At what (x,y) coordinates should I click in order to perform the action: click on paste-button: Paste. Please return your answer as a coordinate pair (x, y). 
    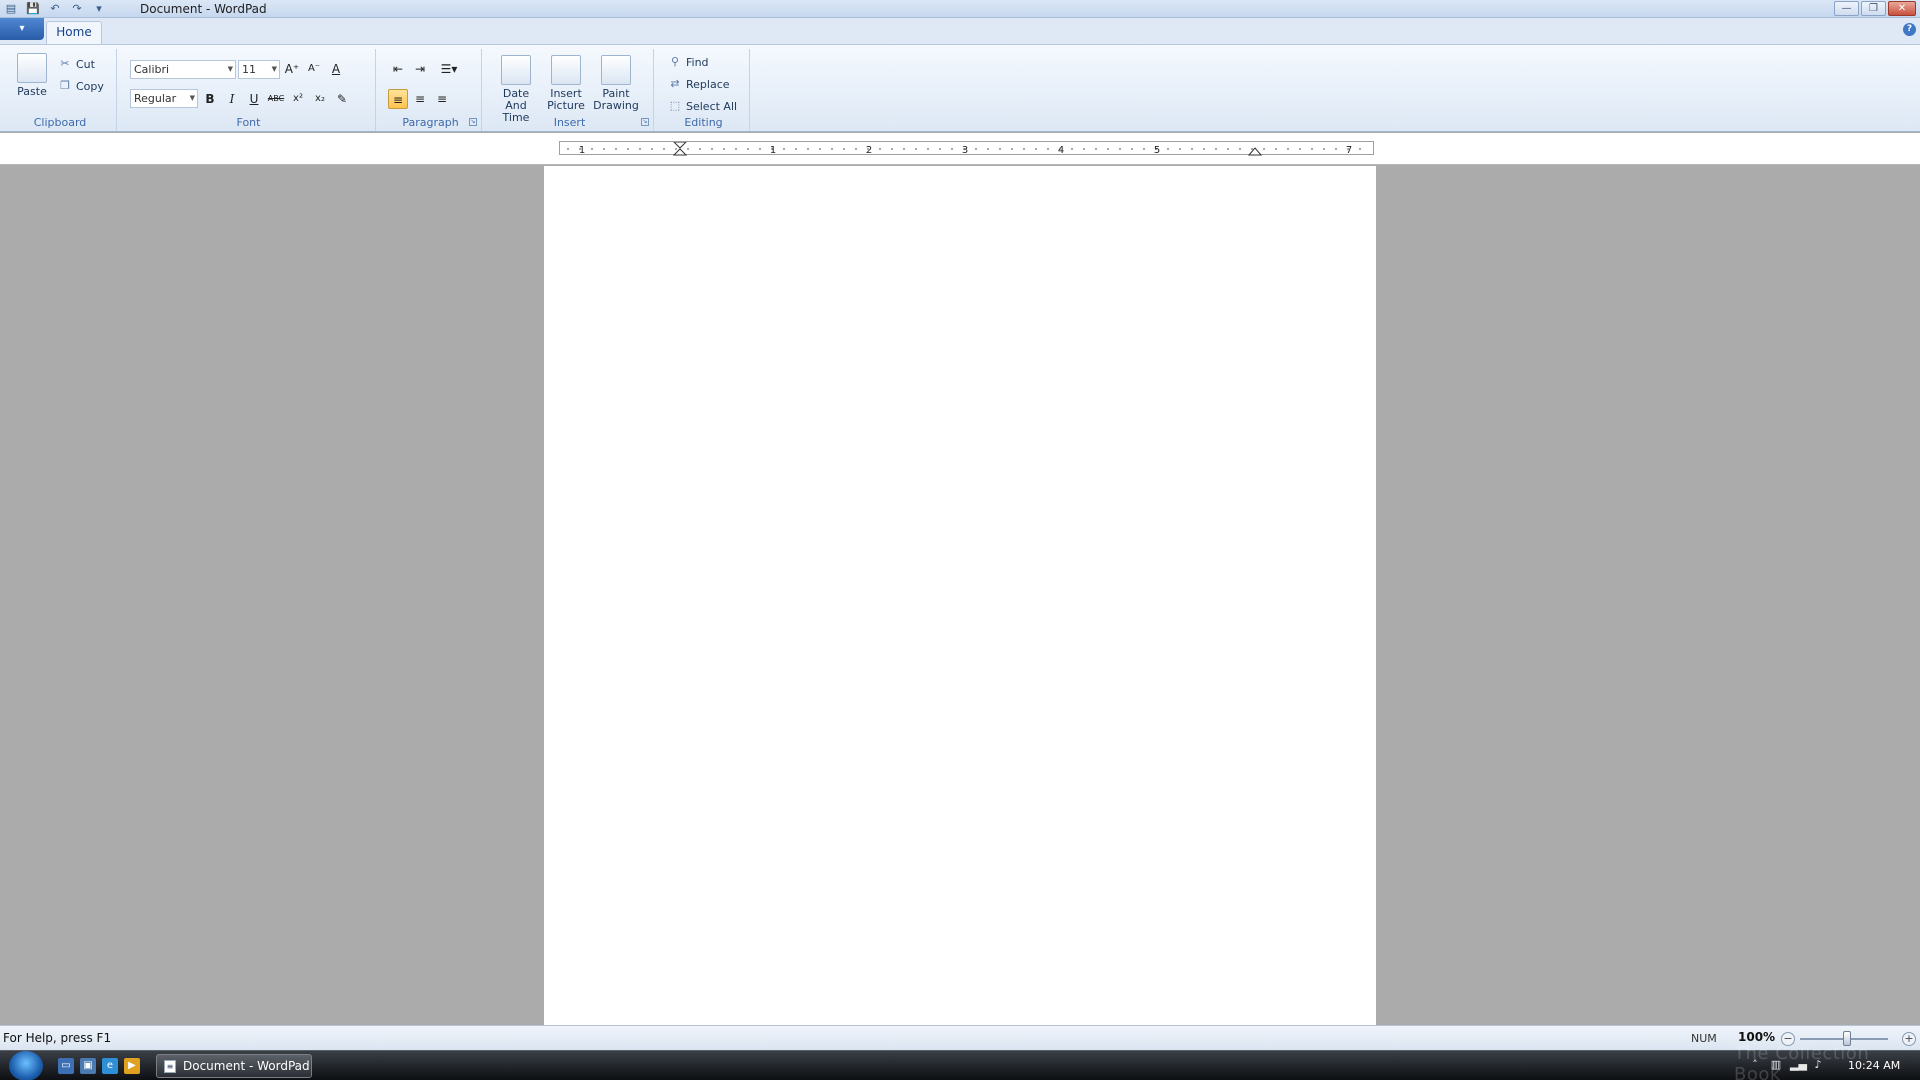
    Looking at the image, I should click on (32, 75).